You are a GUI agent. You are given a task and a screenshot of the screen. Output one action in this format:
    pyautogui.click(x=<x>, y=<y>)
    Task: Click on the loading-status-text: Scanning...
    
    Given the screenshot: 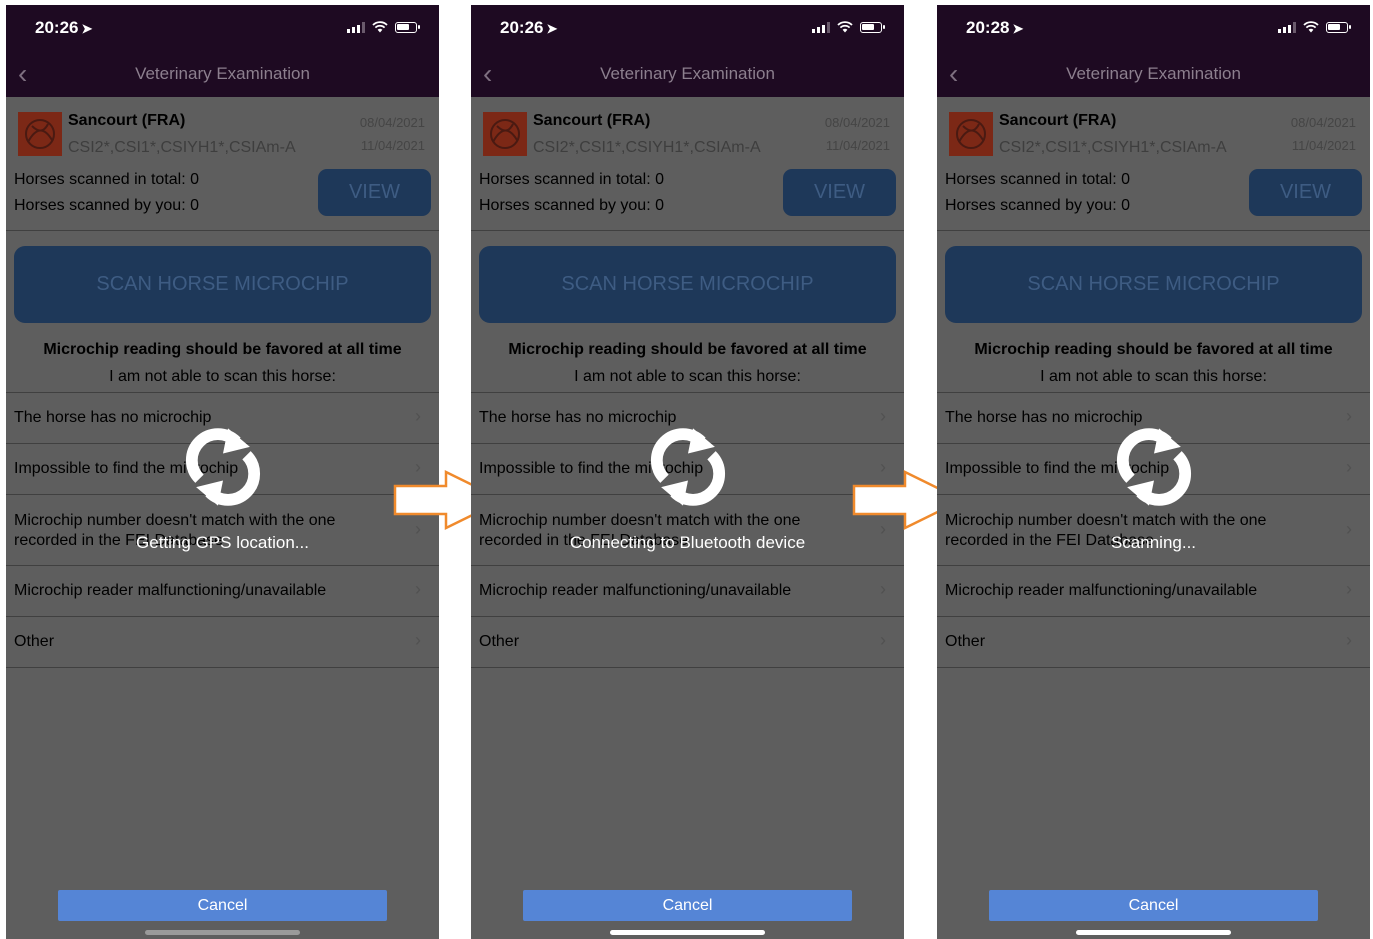 What is the action you would take?
    pyautogui.click(x=1153, y=542)
    